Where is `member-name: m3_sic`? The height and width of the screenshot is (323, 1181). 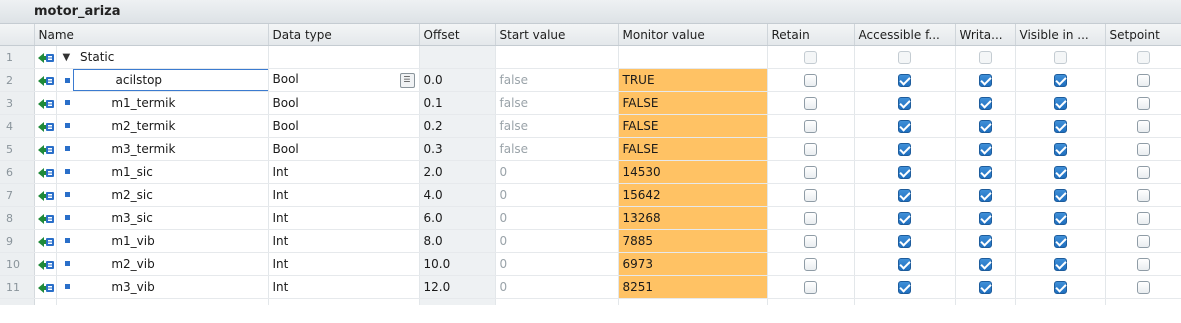 member-name: m3_sic is located at coordinates (132, 218).